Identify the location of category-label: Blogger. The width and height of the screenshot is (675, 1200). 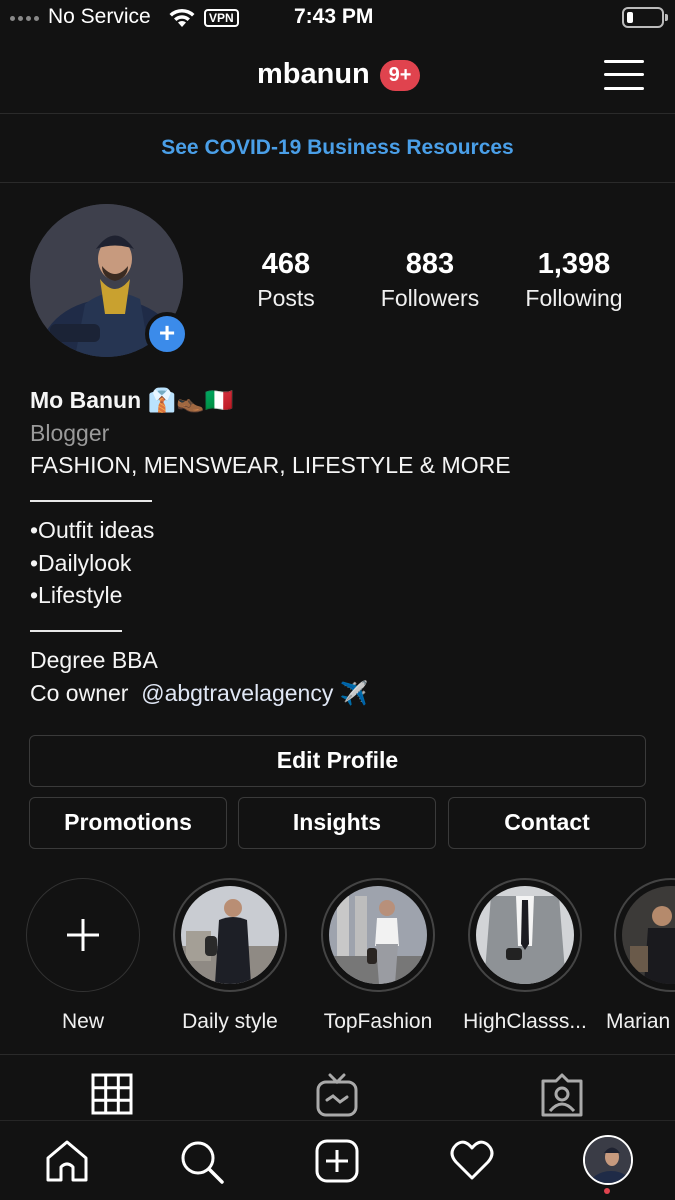
(70, 432).